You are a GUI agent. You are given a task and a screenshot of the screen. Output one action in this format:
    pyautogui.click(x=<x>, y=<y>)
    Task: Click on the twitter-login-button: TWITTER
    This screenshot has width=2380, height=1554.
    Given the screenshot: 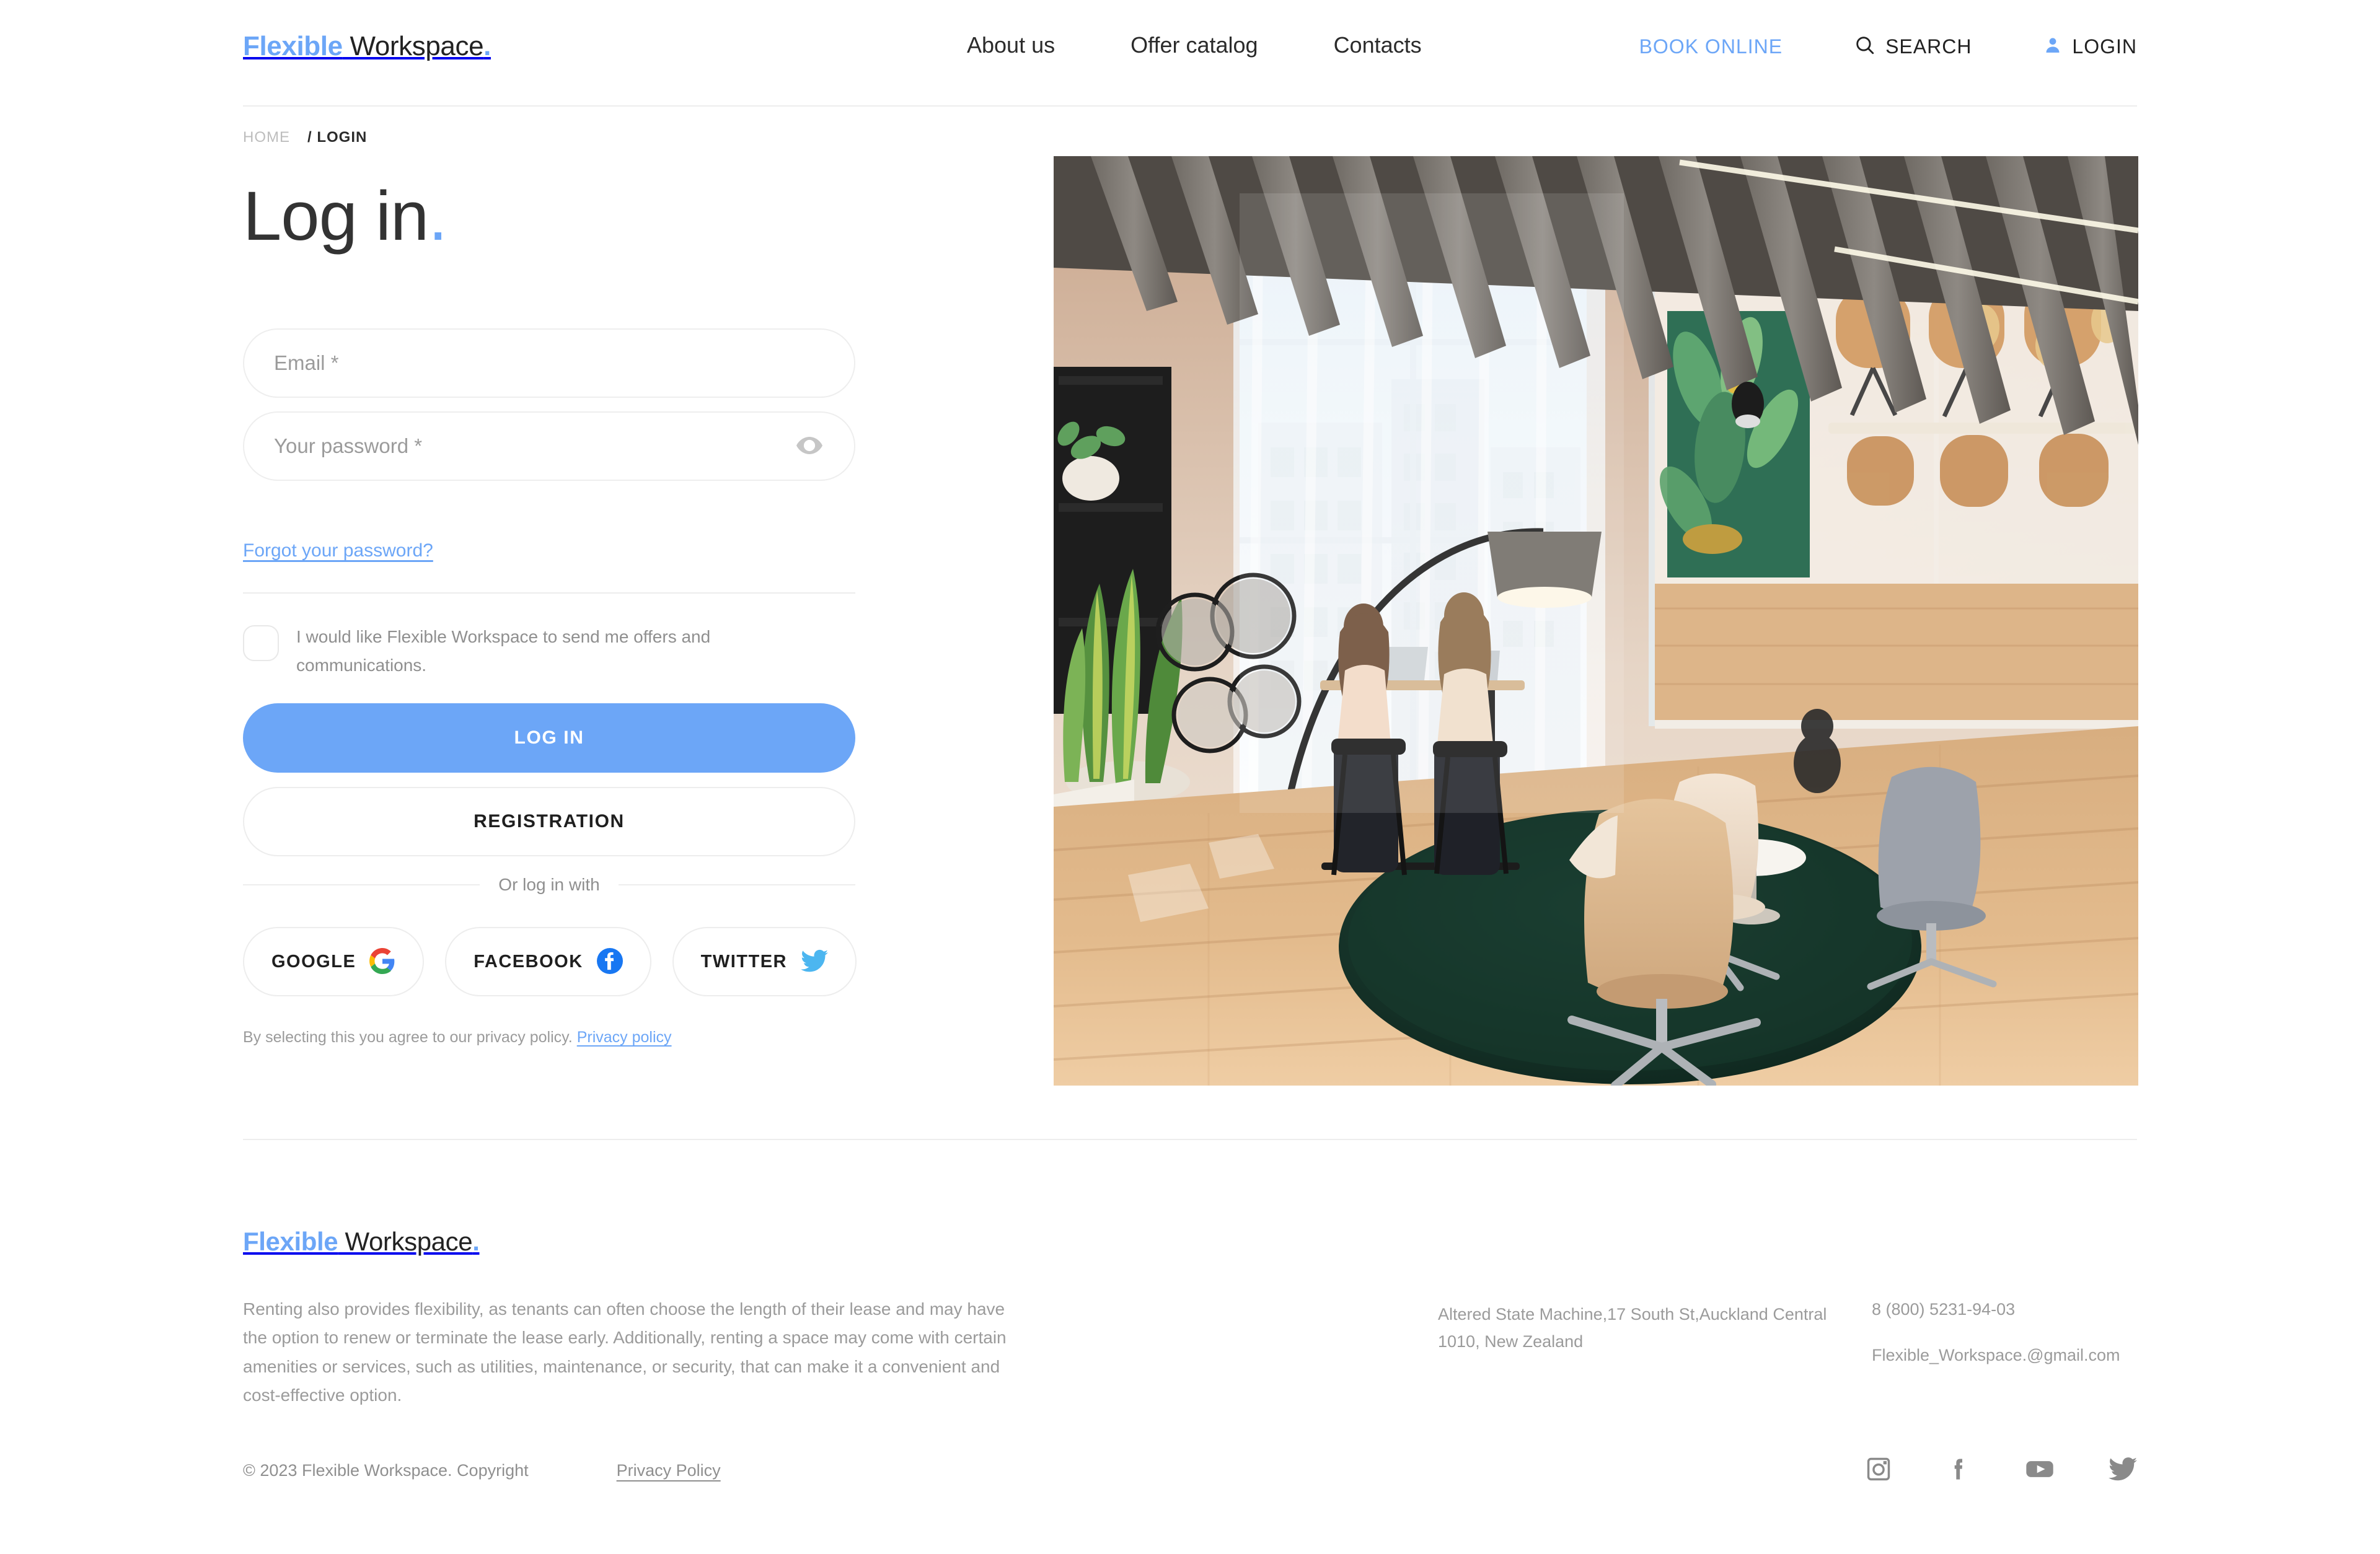 What is the action you would take?
    pyautogui.click(x=764, y=961)
    